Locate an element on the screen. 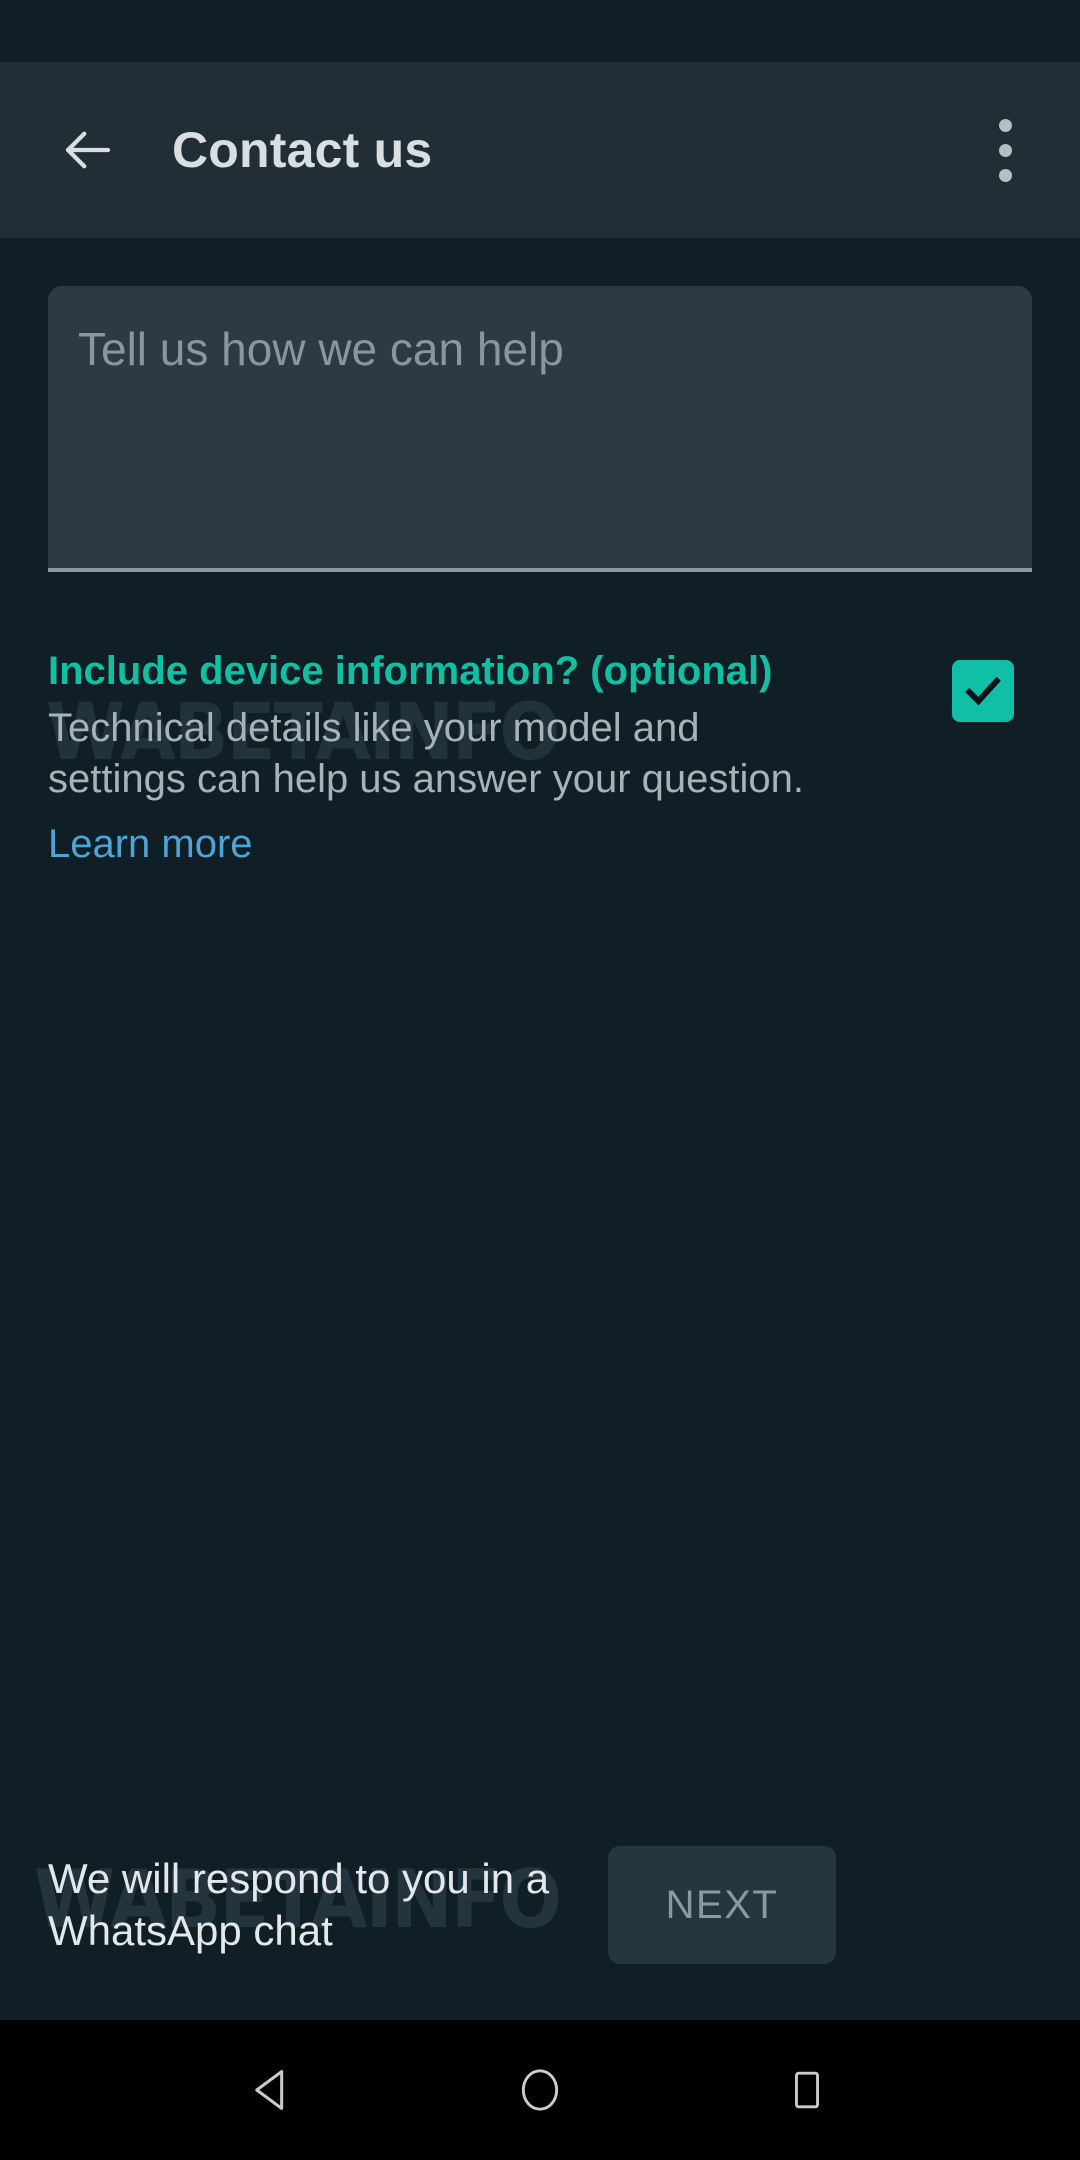 Image resolution: width=1080 pixels, height=2160 pixels. overflow-menu-button is located at coordinates (1005, 150).